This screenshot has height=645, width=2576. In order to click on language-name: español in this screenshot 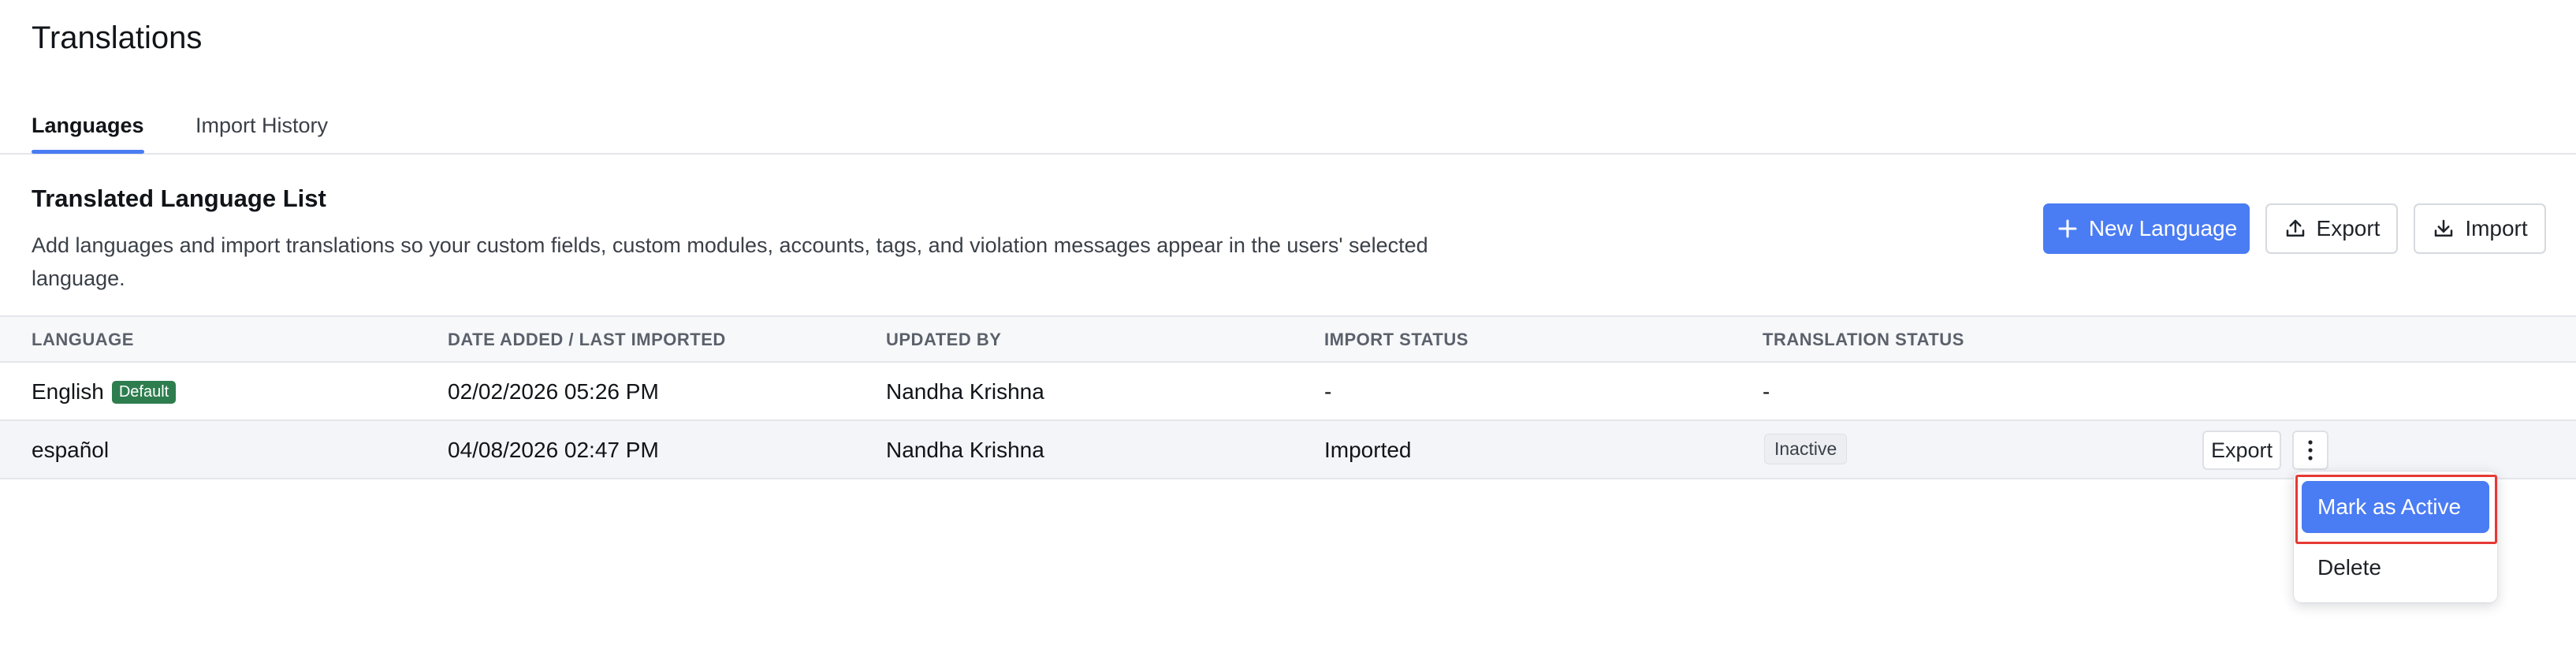, I will do `click(71, 450)`.